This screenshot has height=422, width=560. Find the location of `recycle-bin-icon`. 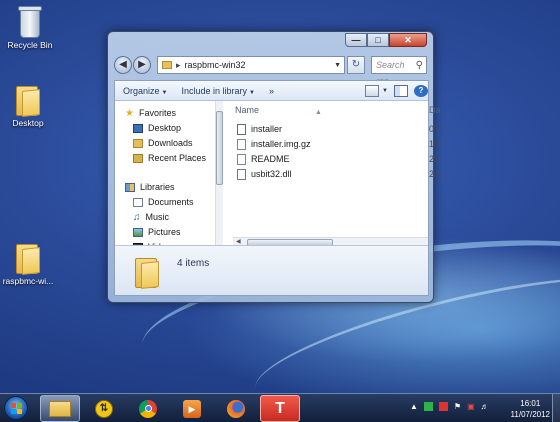

recycle-bin-icon is located at coordinates (30, 21).